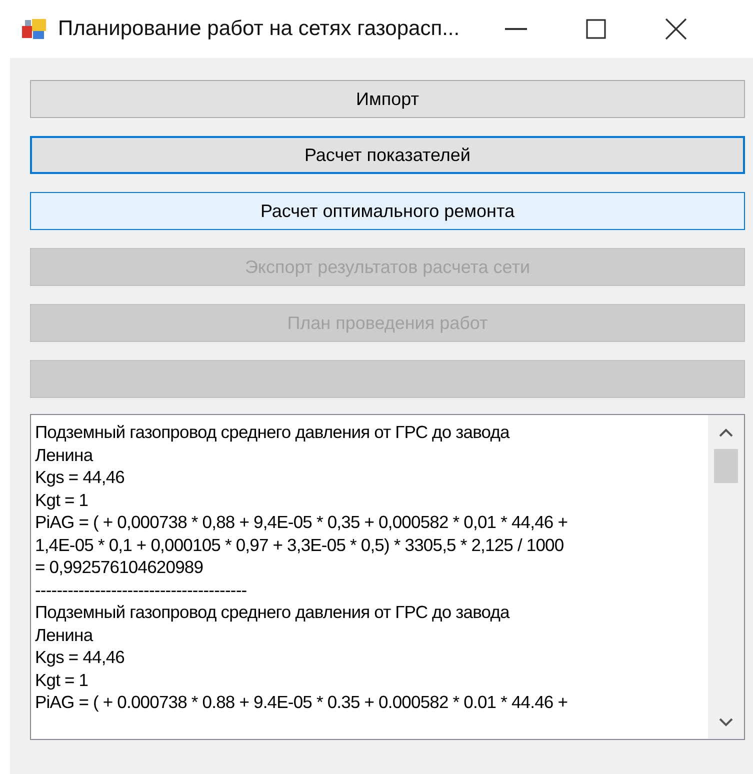 The image size is (753, 774). What do you see at coordinates (726, 722) in the screenshot?
I see `scroll-down-icon` at bounding box center [726, 722].